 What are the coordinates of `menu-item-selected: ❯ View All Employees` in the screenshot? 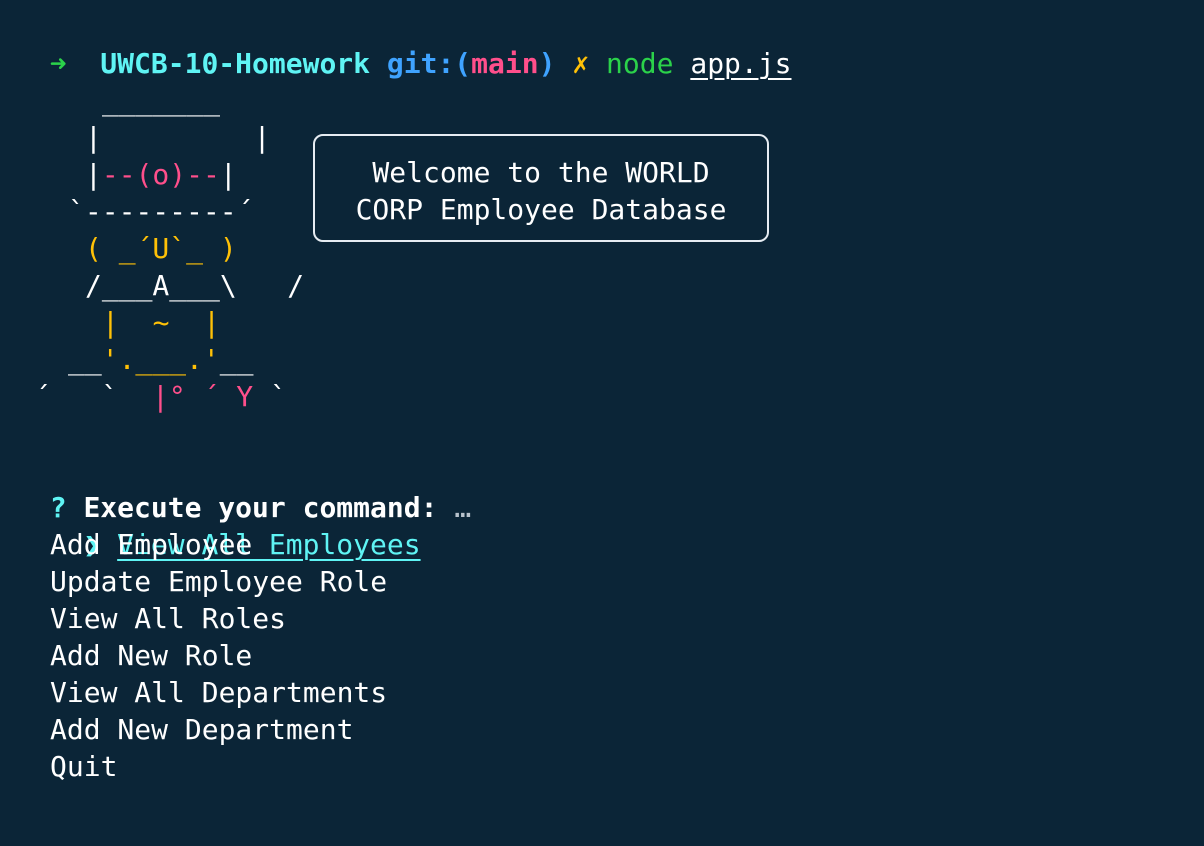 It's located at (218, 525).